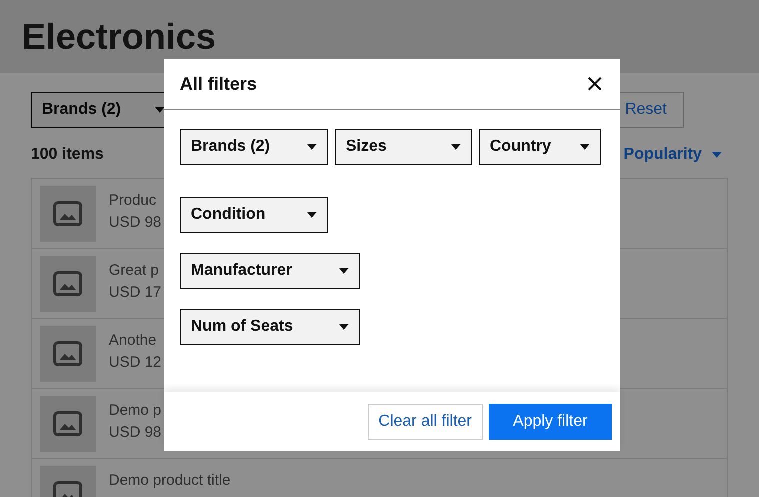 The width and height of the screenshot is (759, 497). What do you see at coordinates (133, 200) in the screenshot?
I see `product-name: Produc` at bounding box center [133, 200].